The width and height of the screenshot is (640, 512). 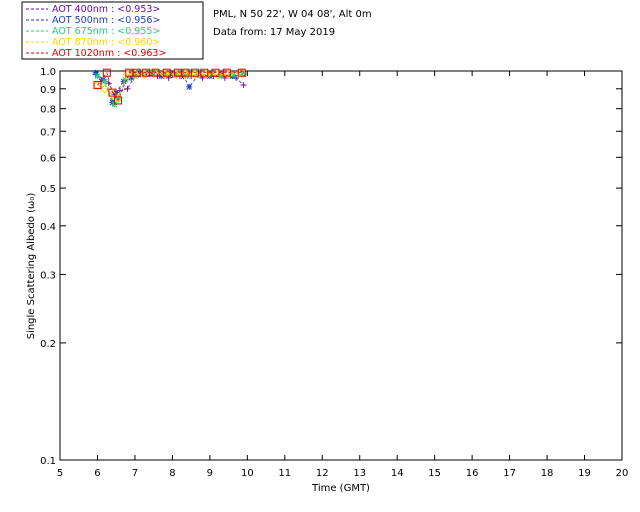 What do you see at coordinates (322, 473) in the screenshot?
I see `x-tick-label: 12` at bounding box center [322, 473].